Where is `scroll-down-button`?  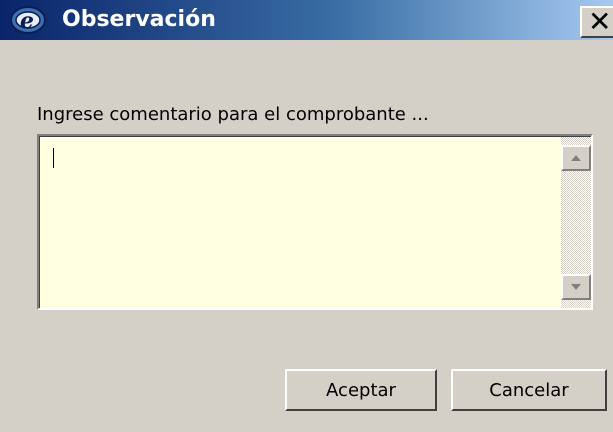
scroll-down-button is located at coordinates (576, 287).